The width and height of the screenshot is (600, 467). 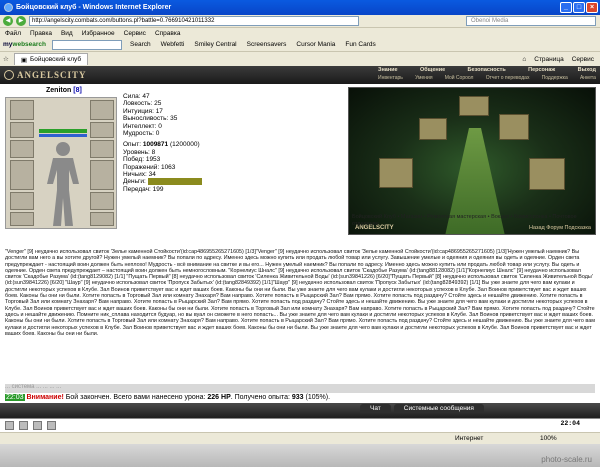 I want to click on status-bar: Интернет 100%, so click(x=300, y=438).